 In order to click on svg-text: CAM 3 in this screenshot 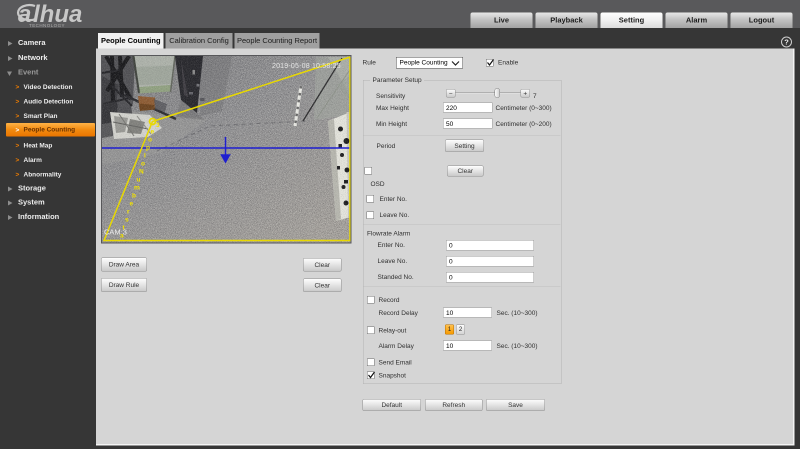, I will do `click(115, 232)`.